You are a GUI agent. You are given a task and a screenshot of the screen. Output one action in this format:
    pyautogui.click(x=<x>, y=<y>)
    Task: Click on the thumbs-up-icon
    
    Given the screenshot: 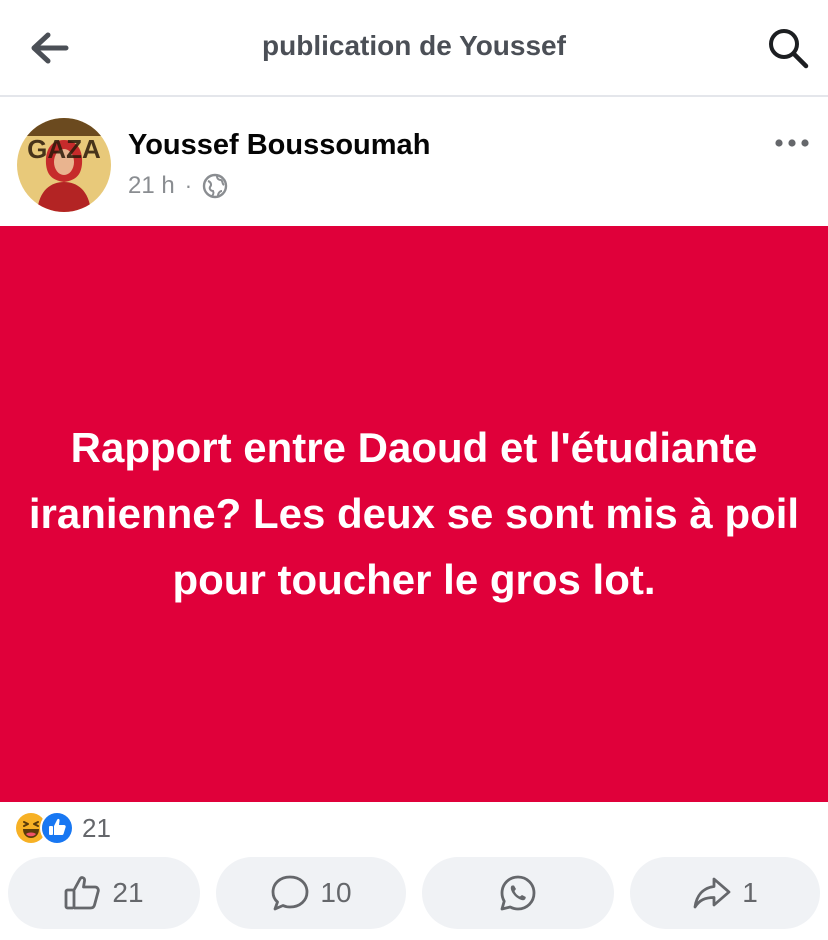 What is the action you would take?
    pyautogui.click(x=83, y=893)
    